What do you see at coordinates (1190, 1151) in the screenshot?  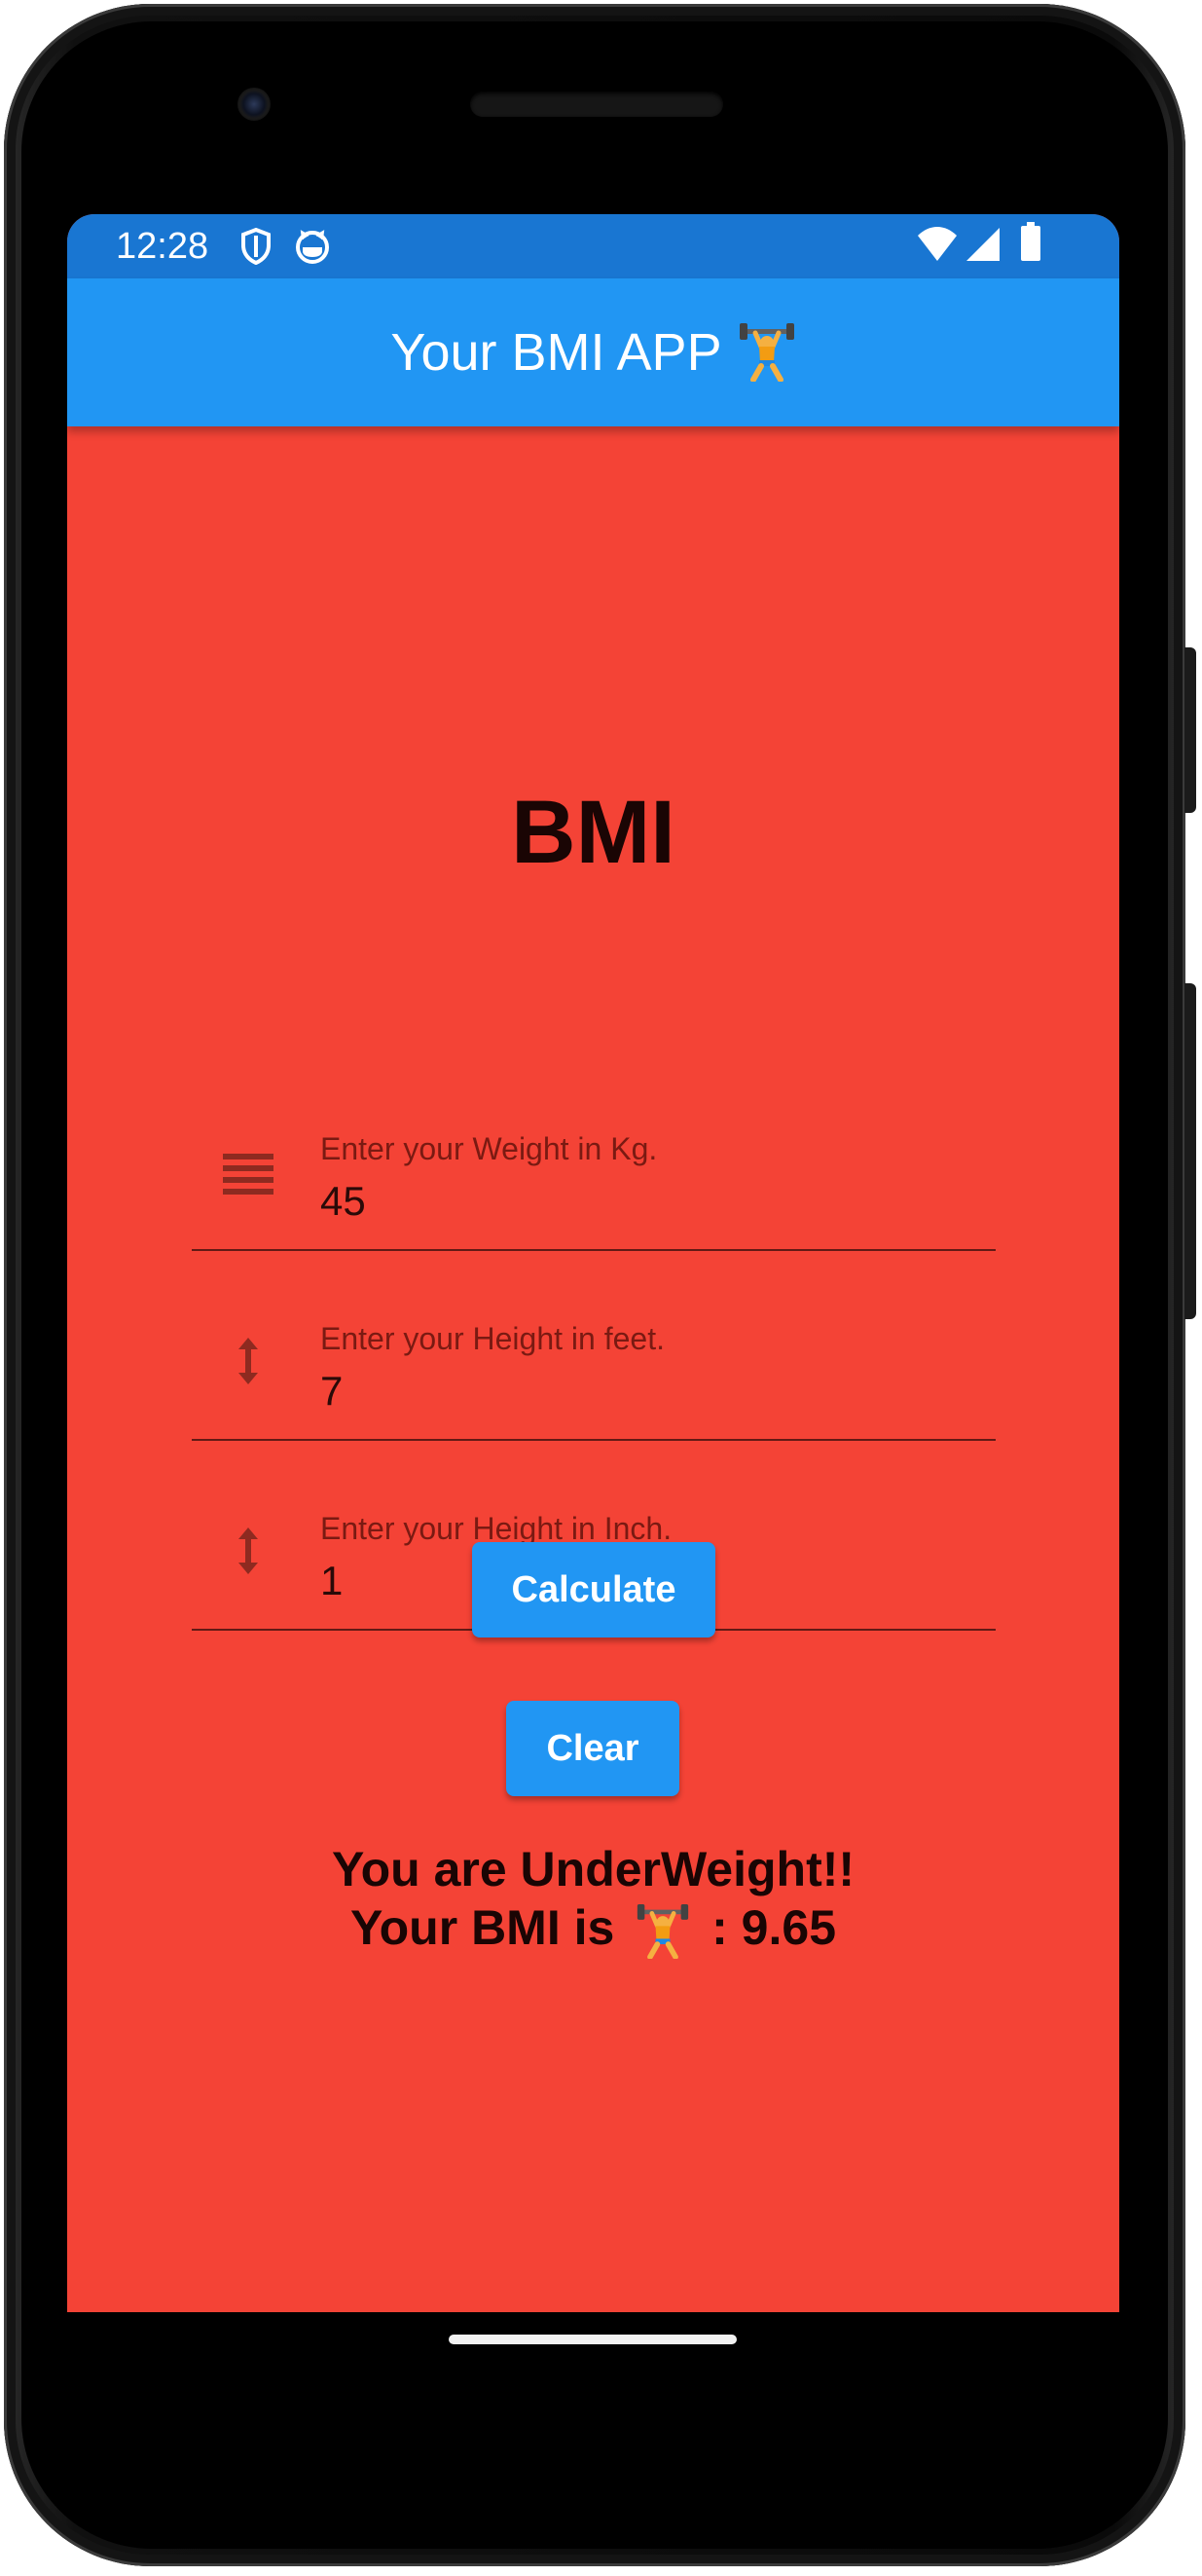 I see `volume-button` at bounding box center [1190, 1151].